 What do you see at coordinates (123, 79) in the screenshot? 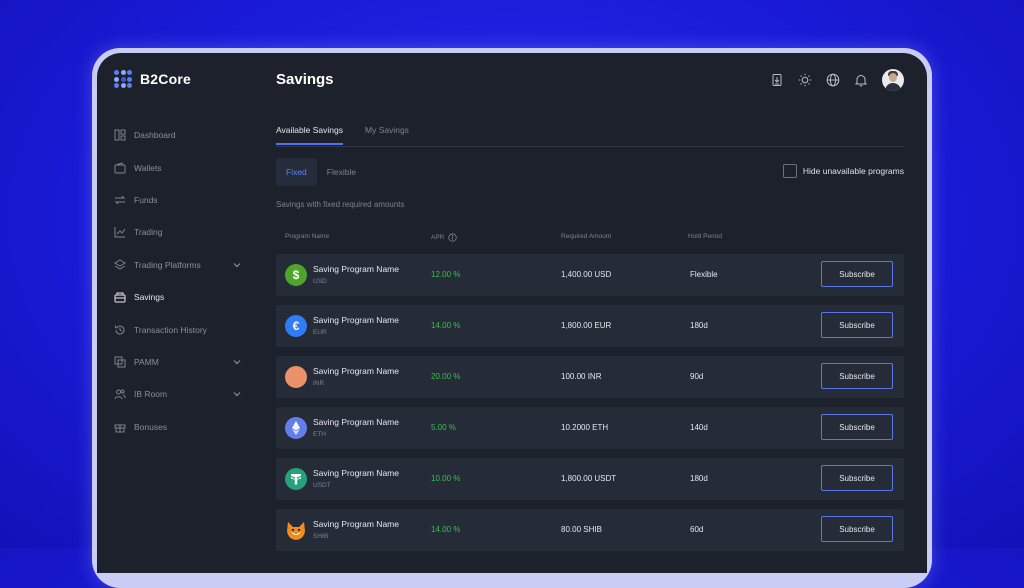
I see `logo-mark-icon` at bounding box center [123, 79].